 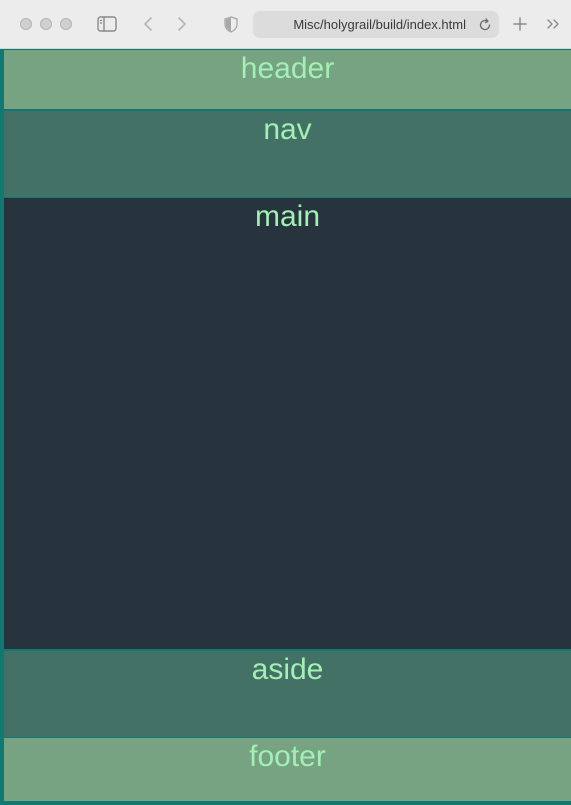 I want to click on plus-icon, so click(x=520, y=24).